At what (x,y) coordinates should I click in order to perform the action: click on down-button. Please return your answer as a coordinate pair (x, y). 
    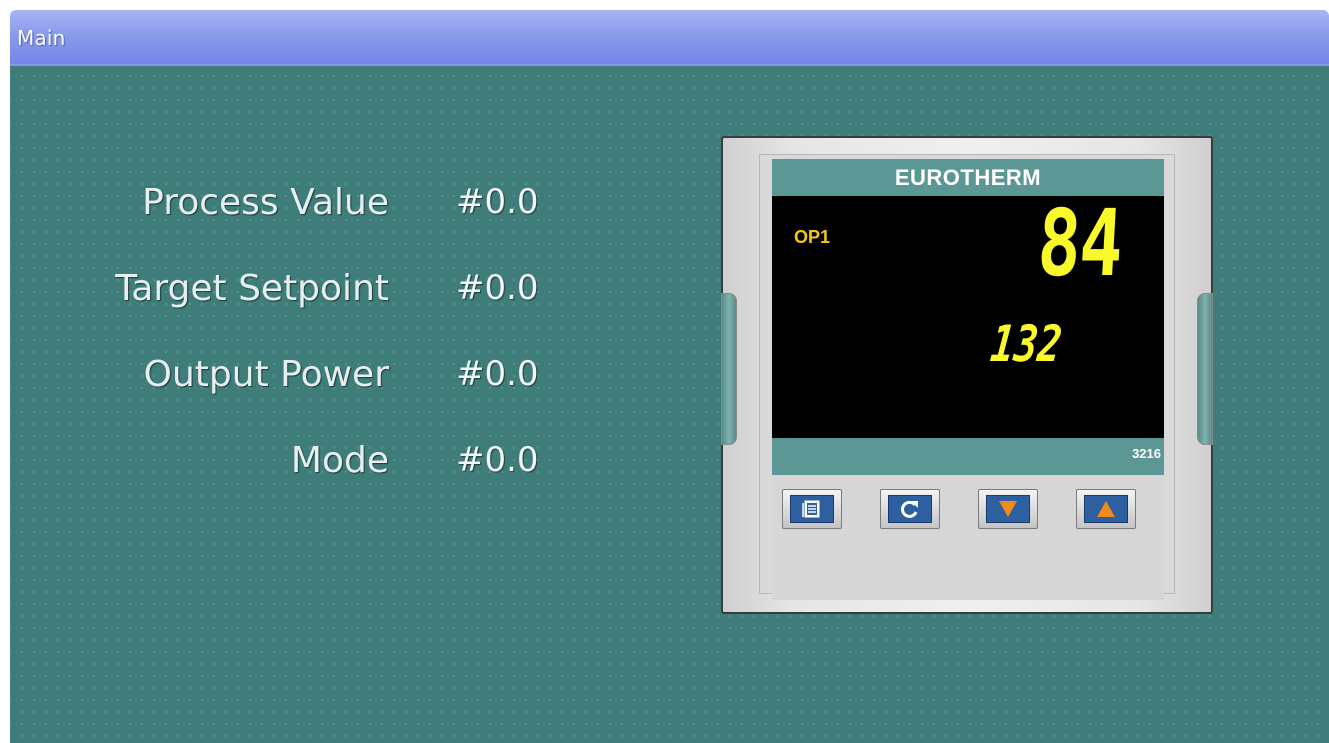
    Looking at the image, I should click on (1008, 509).